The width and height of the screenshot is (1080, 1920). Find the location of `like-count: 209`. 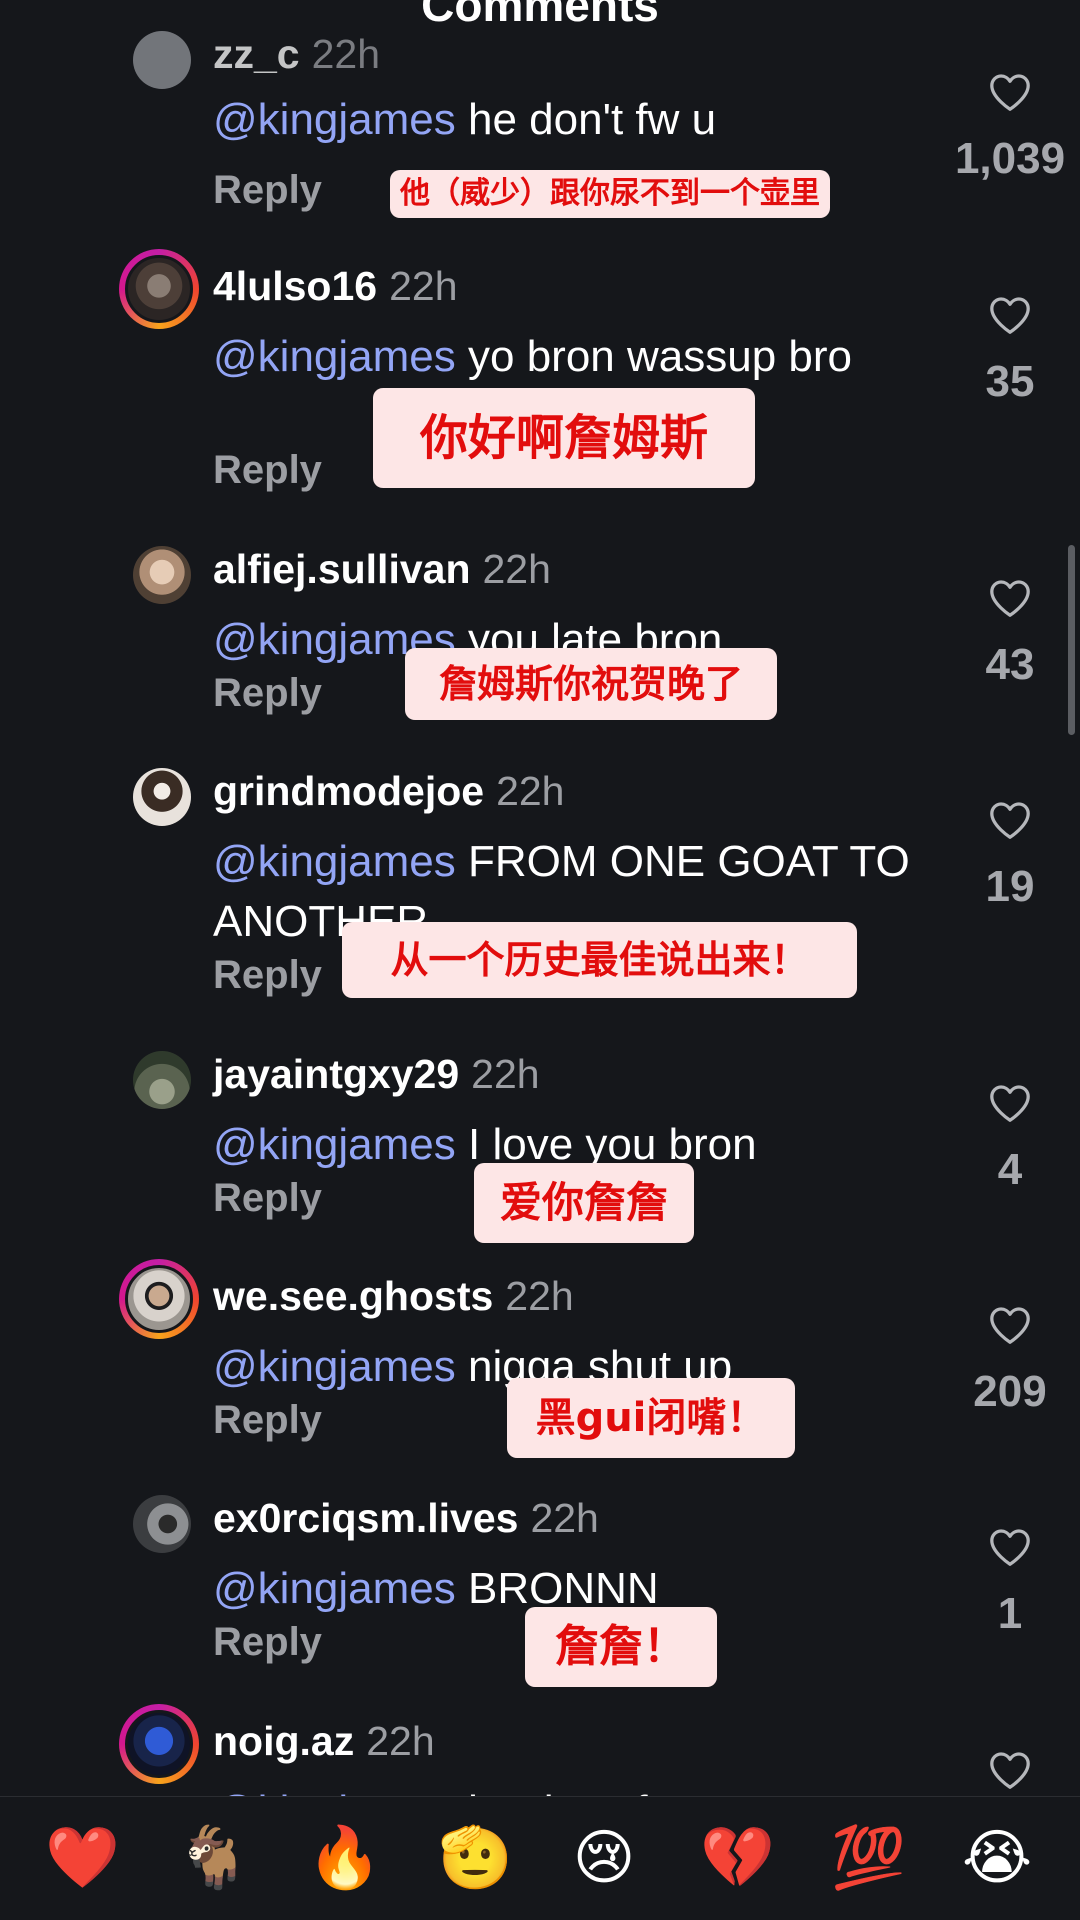

like-count: 209 is located at coordinates (1010, 1391).